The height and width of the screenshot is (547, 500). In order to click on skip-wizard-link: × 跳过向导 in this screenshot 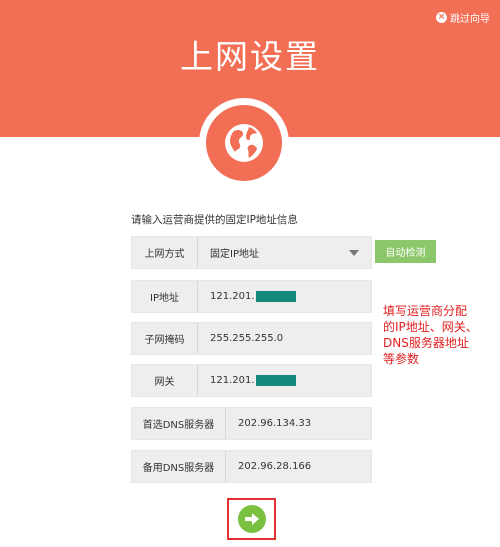, I will do `click(463, 17)`.